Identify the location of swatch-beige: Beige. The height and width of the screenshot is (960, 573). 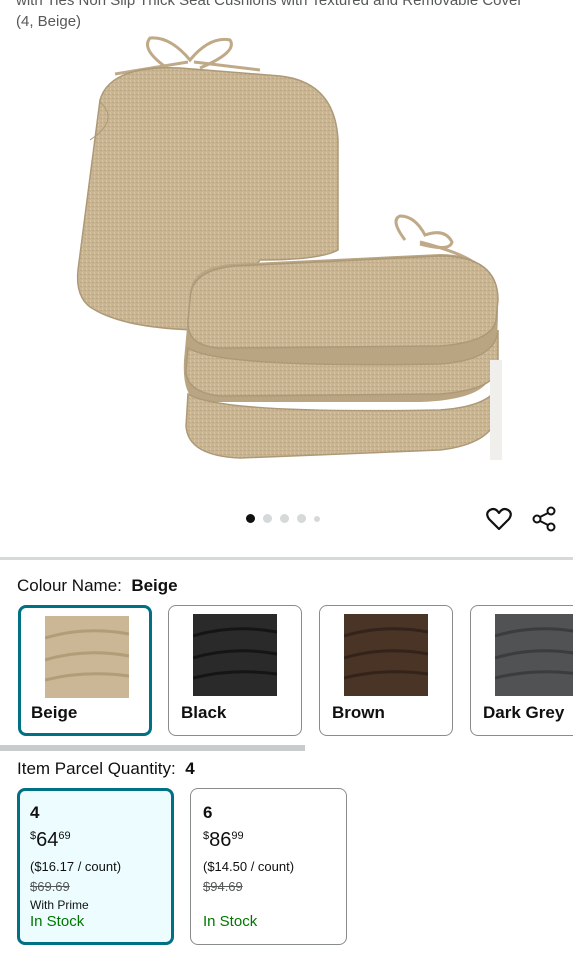
(85, 670).